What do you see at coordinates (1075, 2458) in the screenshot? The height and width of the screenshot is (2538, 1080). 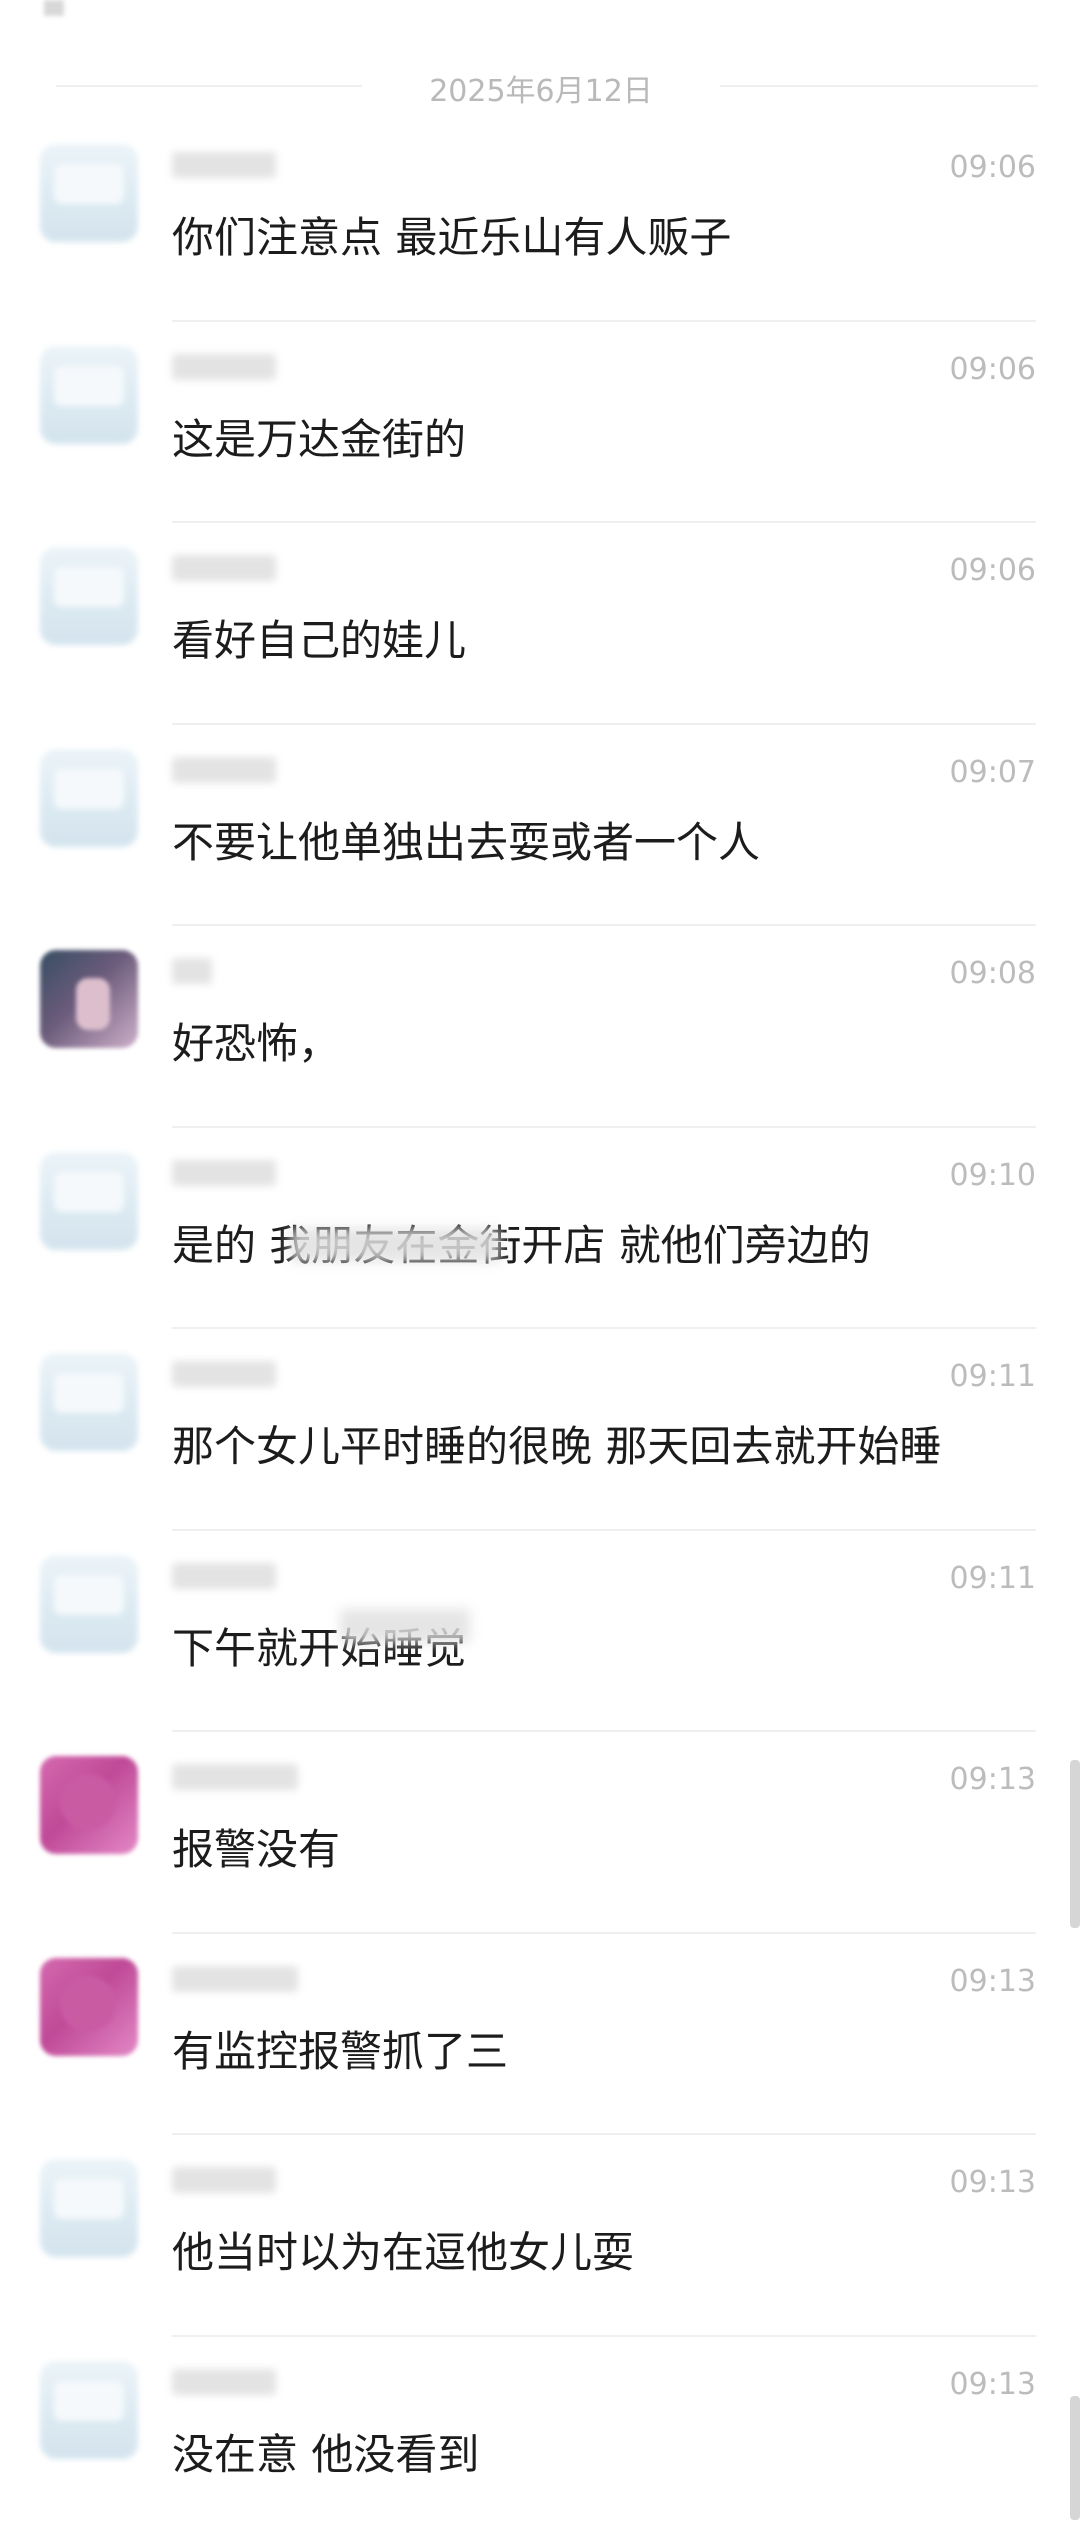 I see `scrollbar-thumb-bottom` at bounding box center [1075, 2458].